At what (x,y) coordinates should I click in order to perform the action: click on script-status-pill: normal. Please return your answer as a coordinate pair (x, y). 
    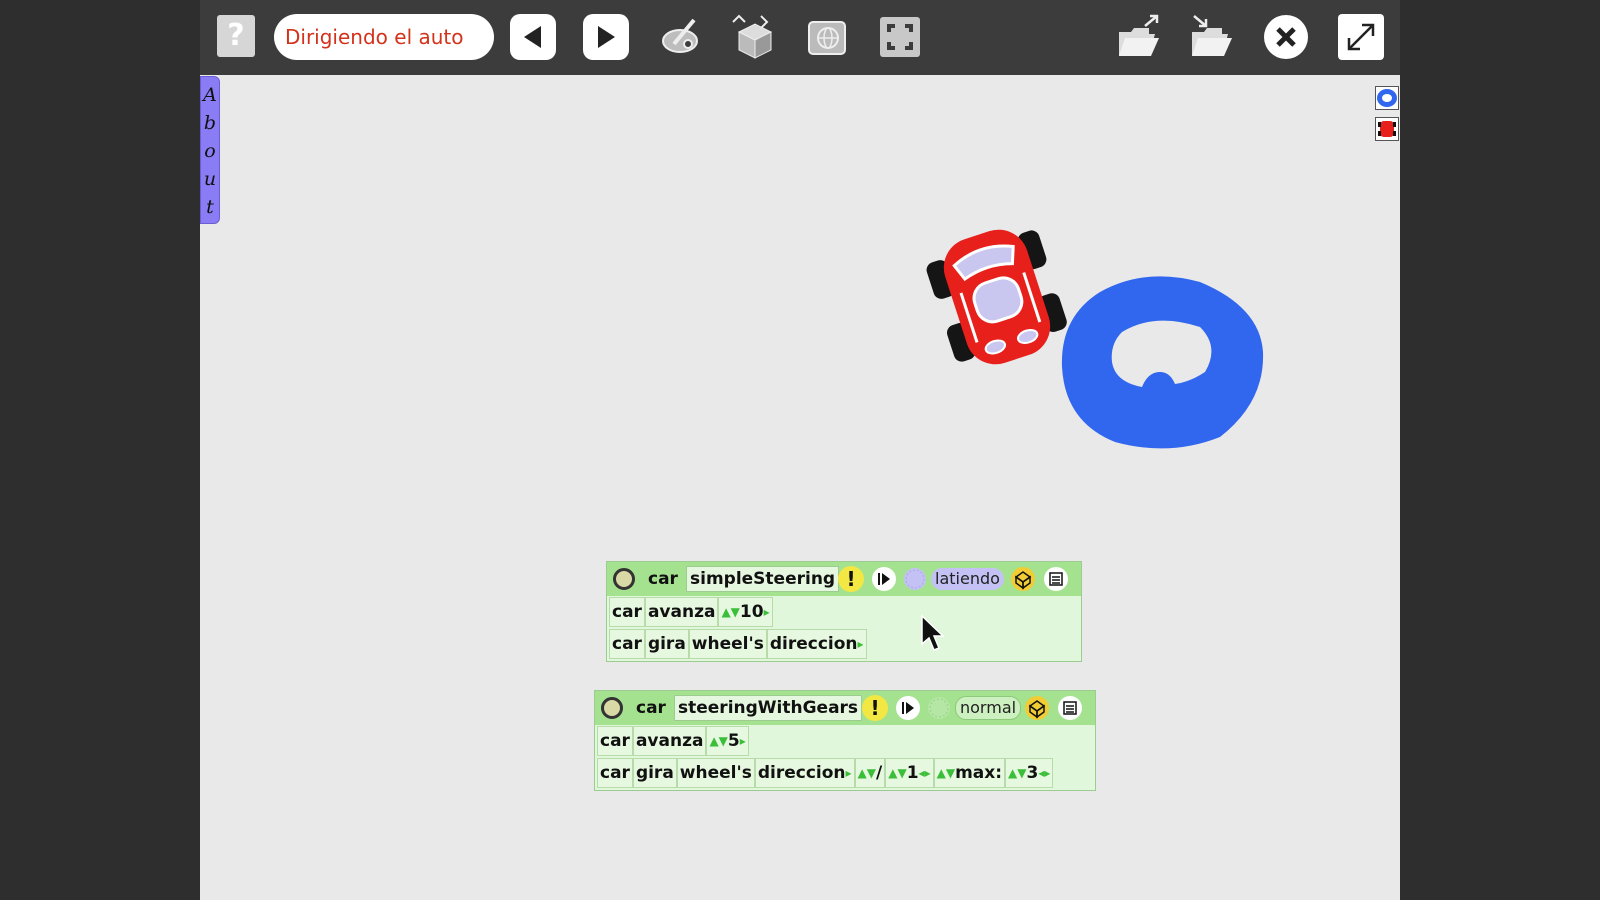
    Looking at the image, I should click on (988, 708).